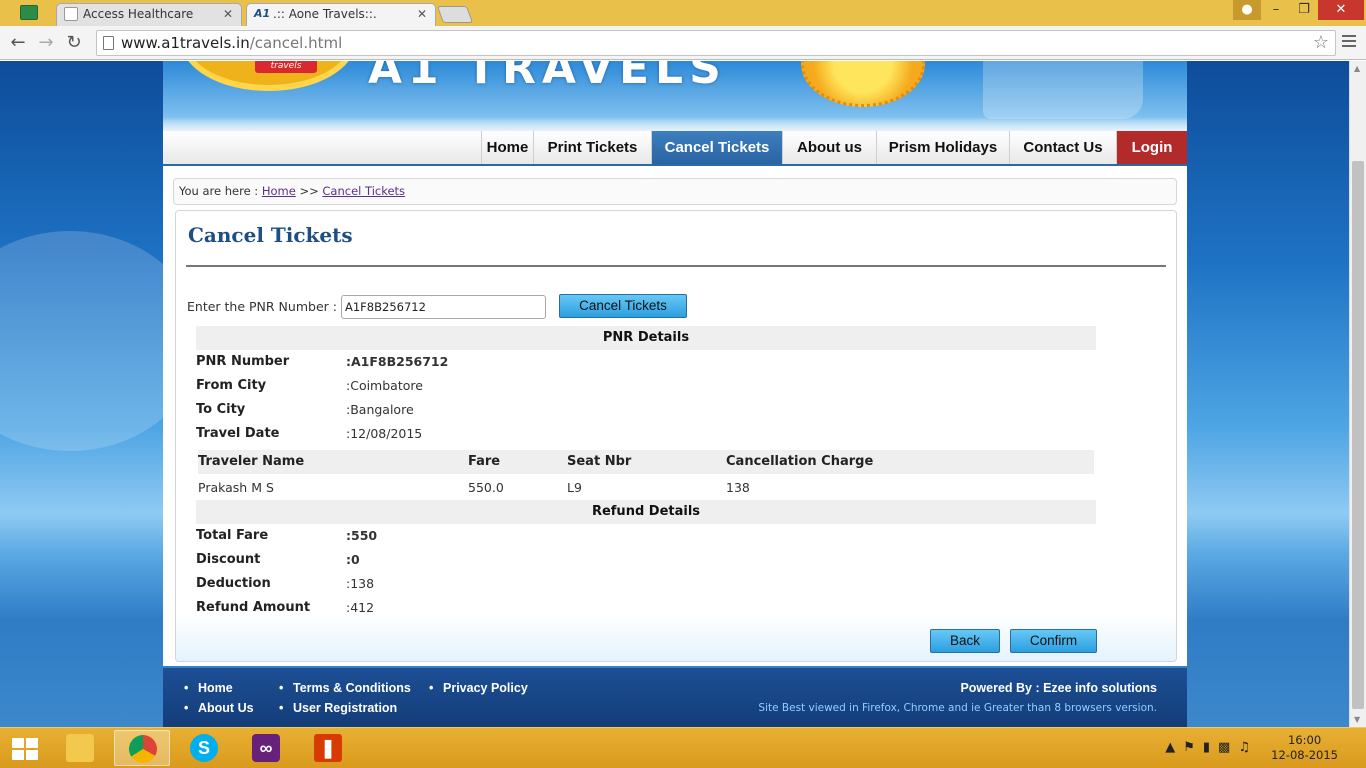 Image resolution: width=1366 pixels, height=768 pixels. What do you see at coordinates (46, 43) in the screenshot?
I see `forward-arrow-icon: →` at bounding box center [46, 43].